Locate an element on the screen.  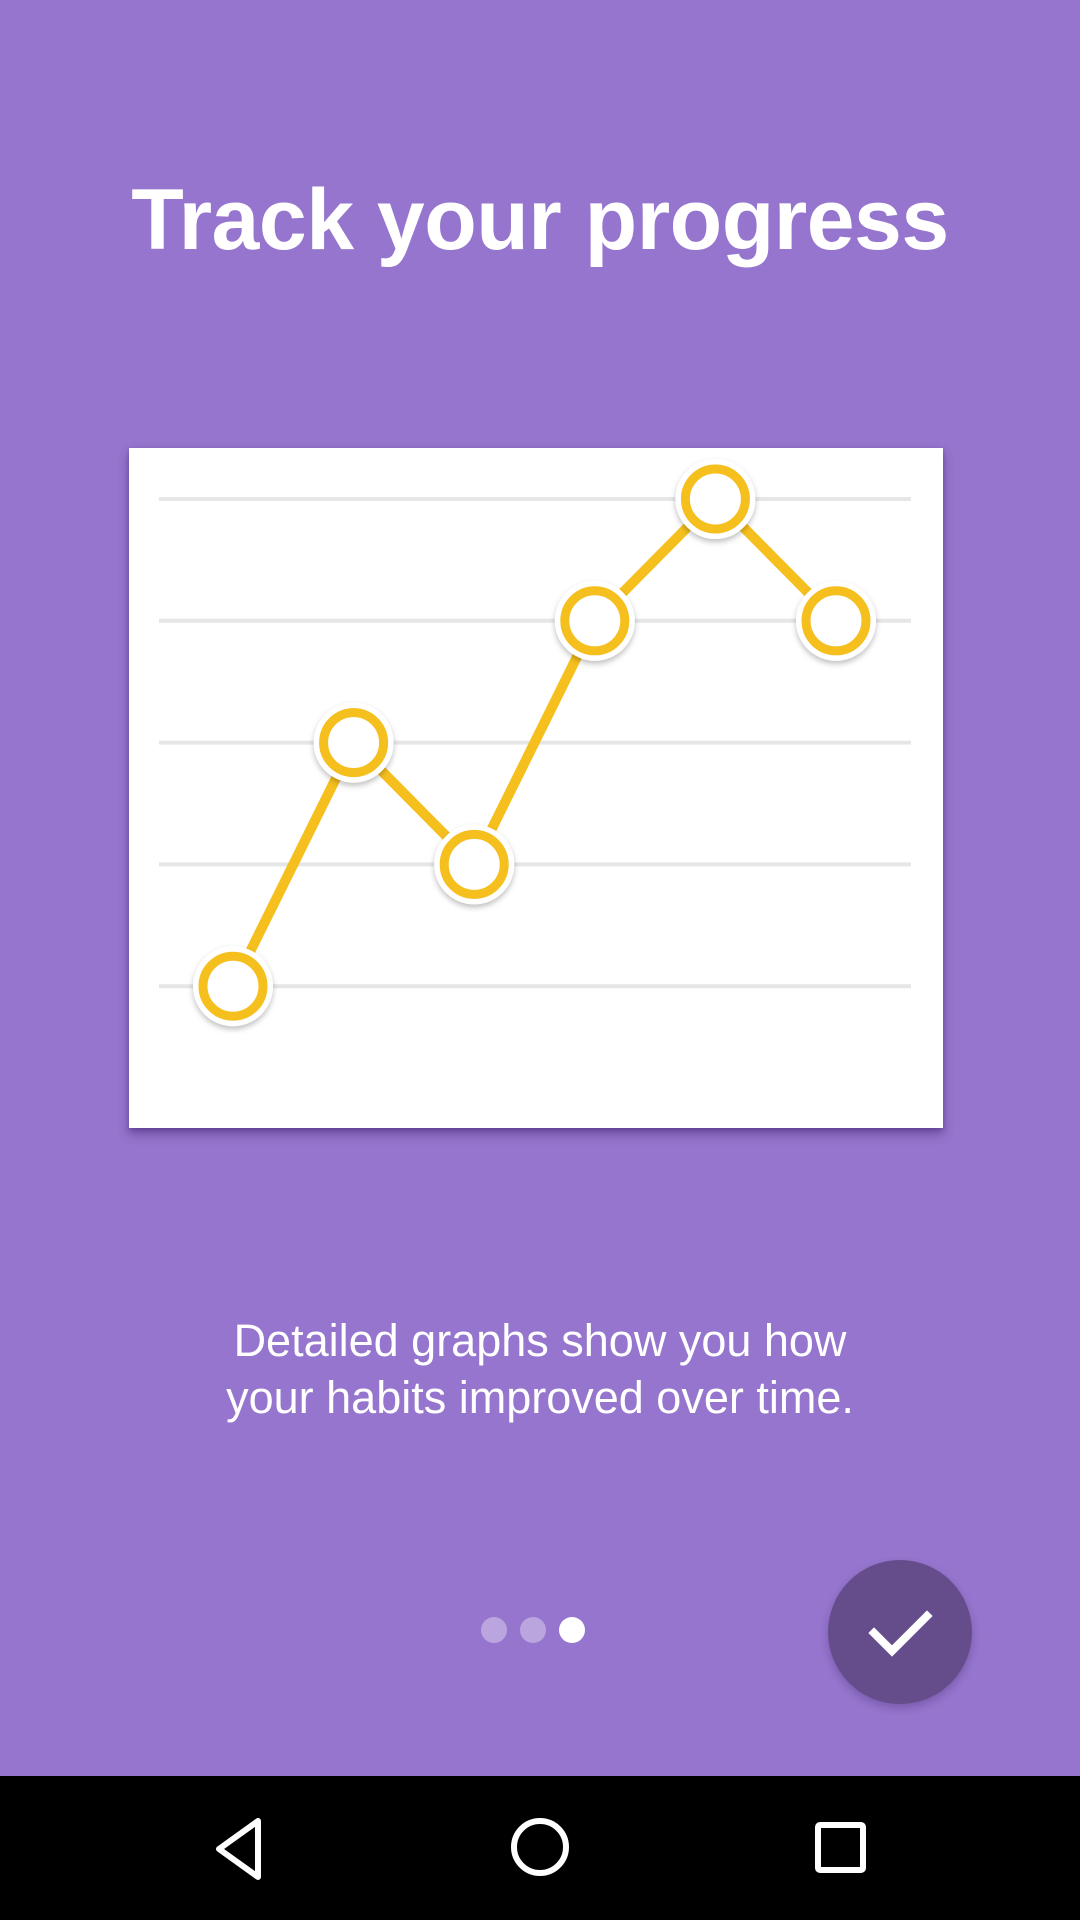
check-icon is located at coordinates (900, 1633).